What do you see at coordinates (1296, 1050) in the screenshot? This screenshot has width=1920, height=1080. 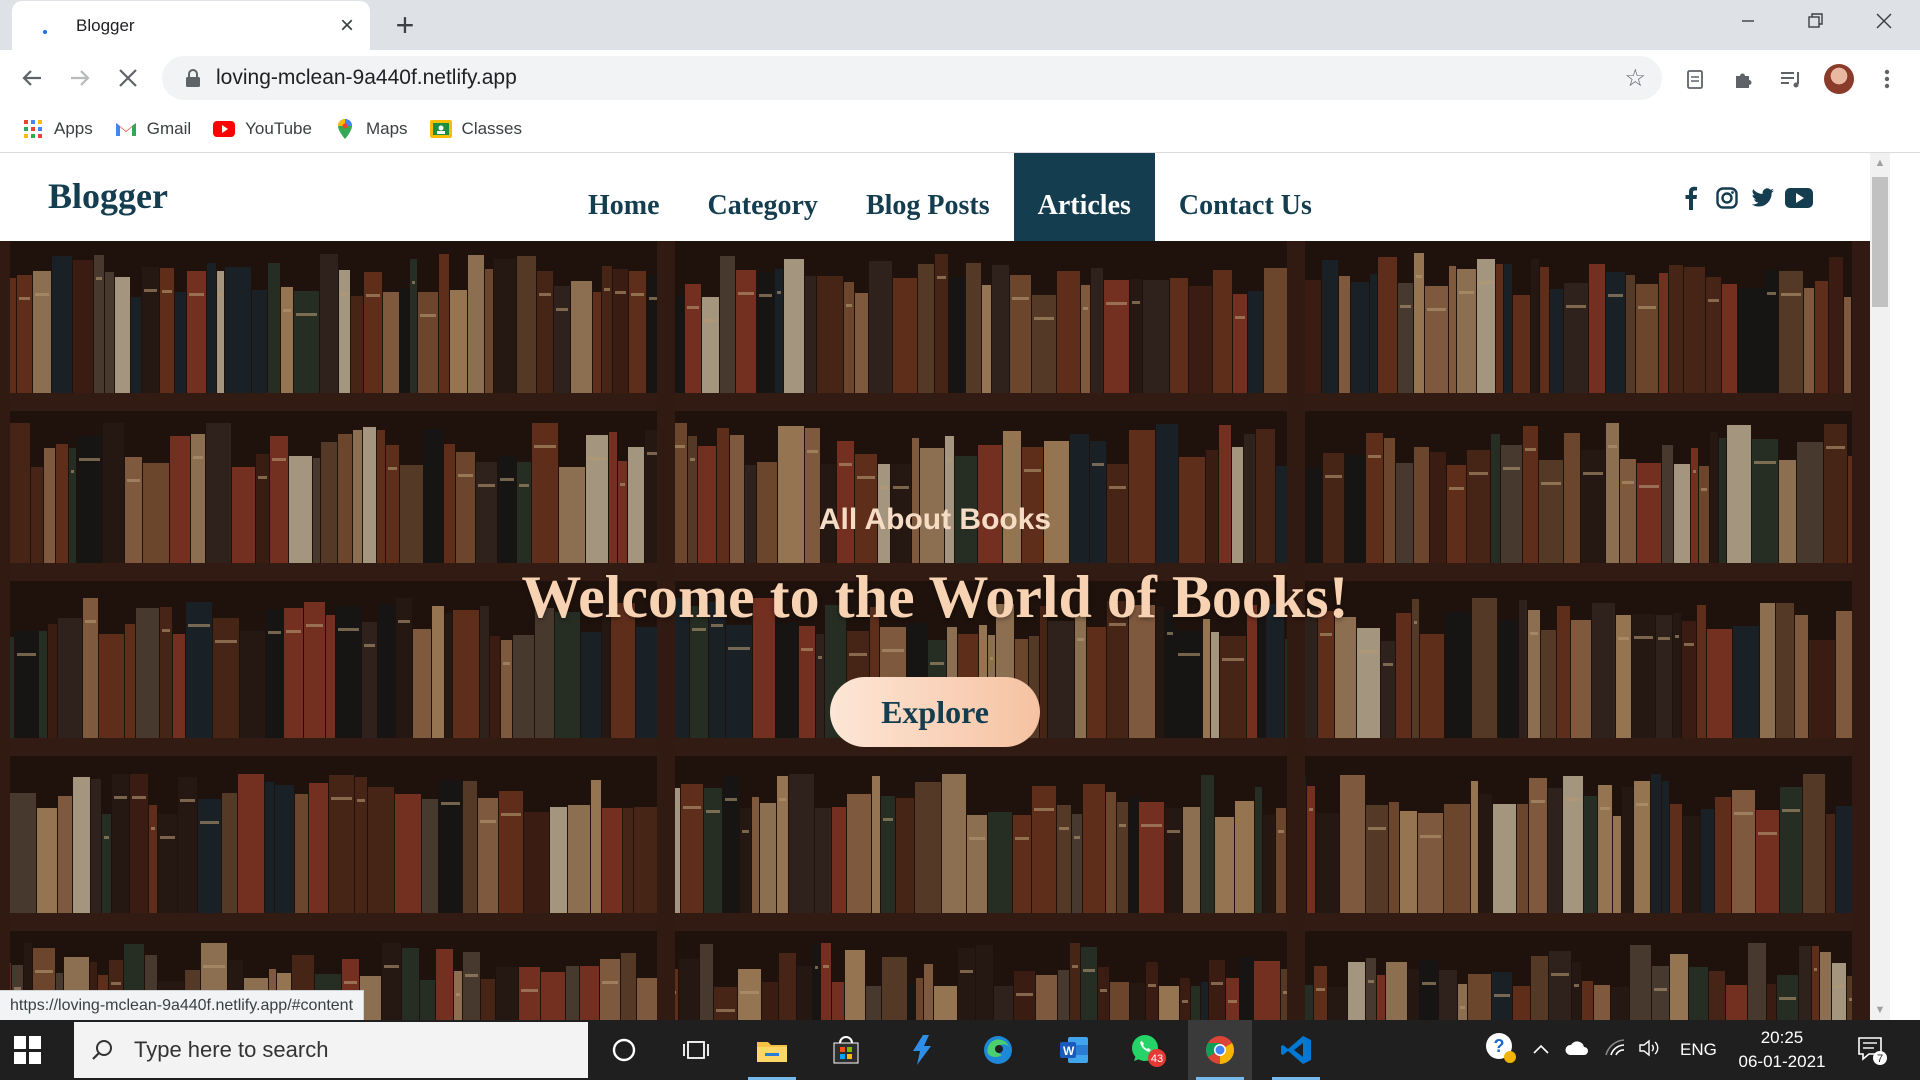 I see `vscode-icon` at bounding box center [1296, 1050].